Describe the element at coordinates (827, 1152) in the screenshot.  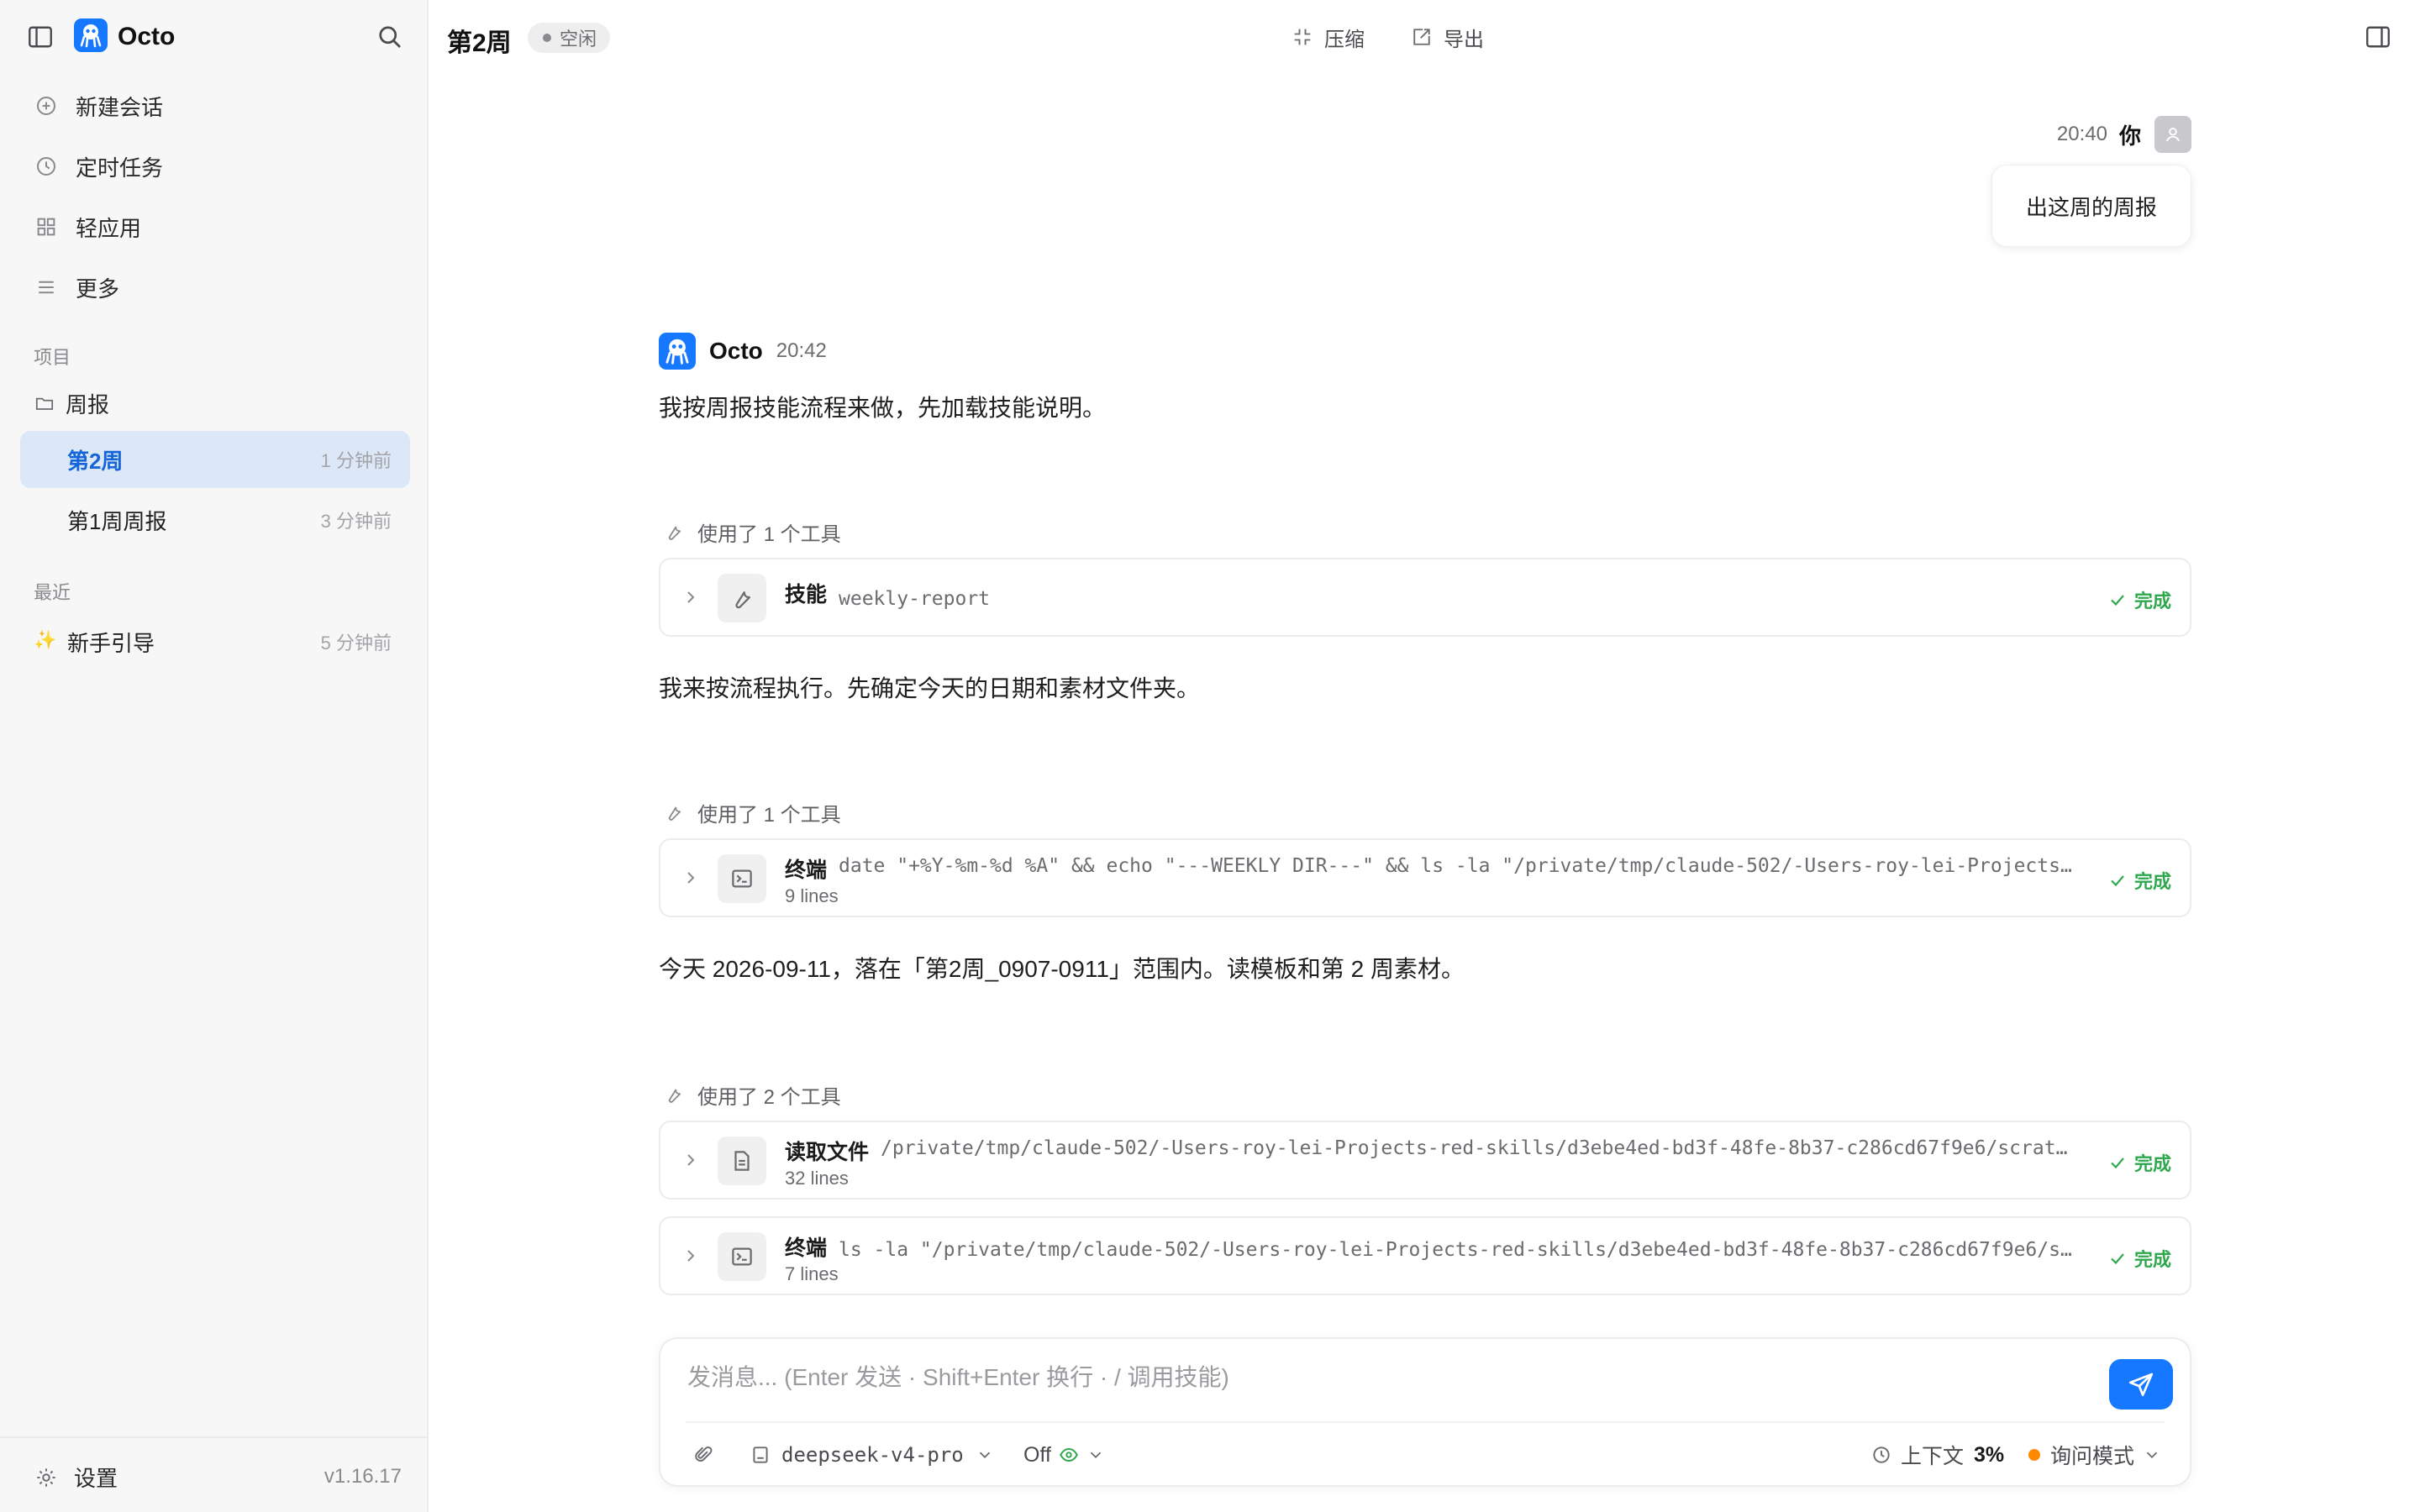
I see `tool-name: 读取文件` at that location.